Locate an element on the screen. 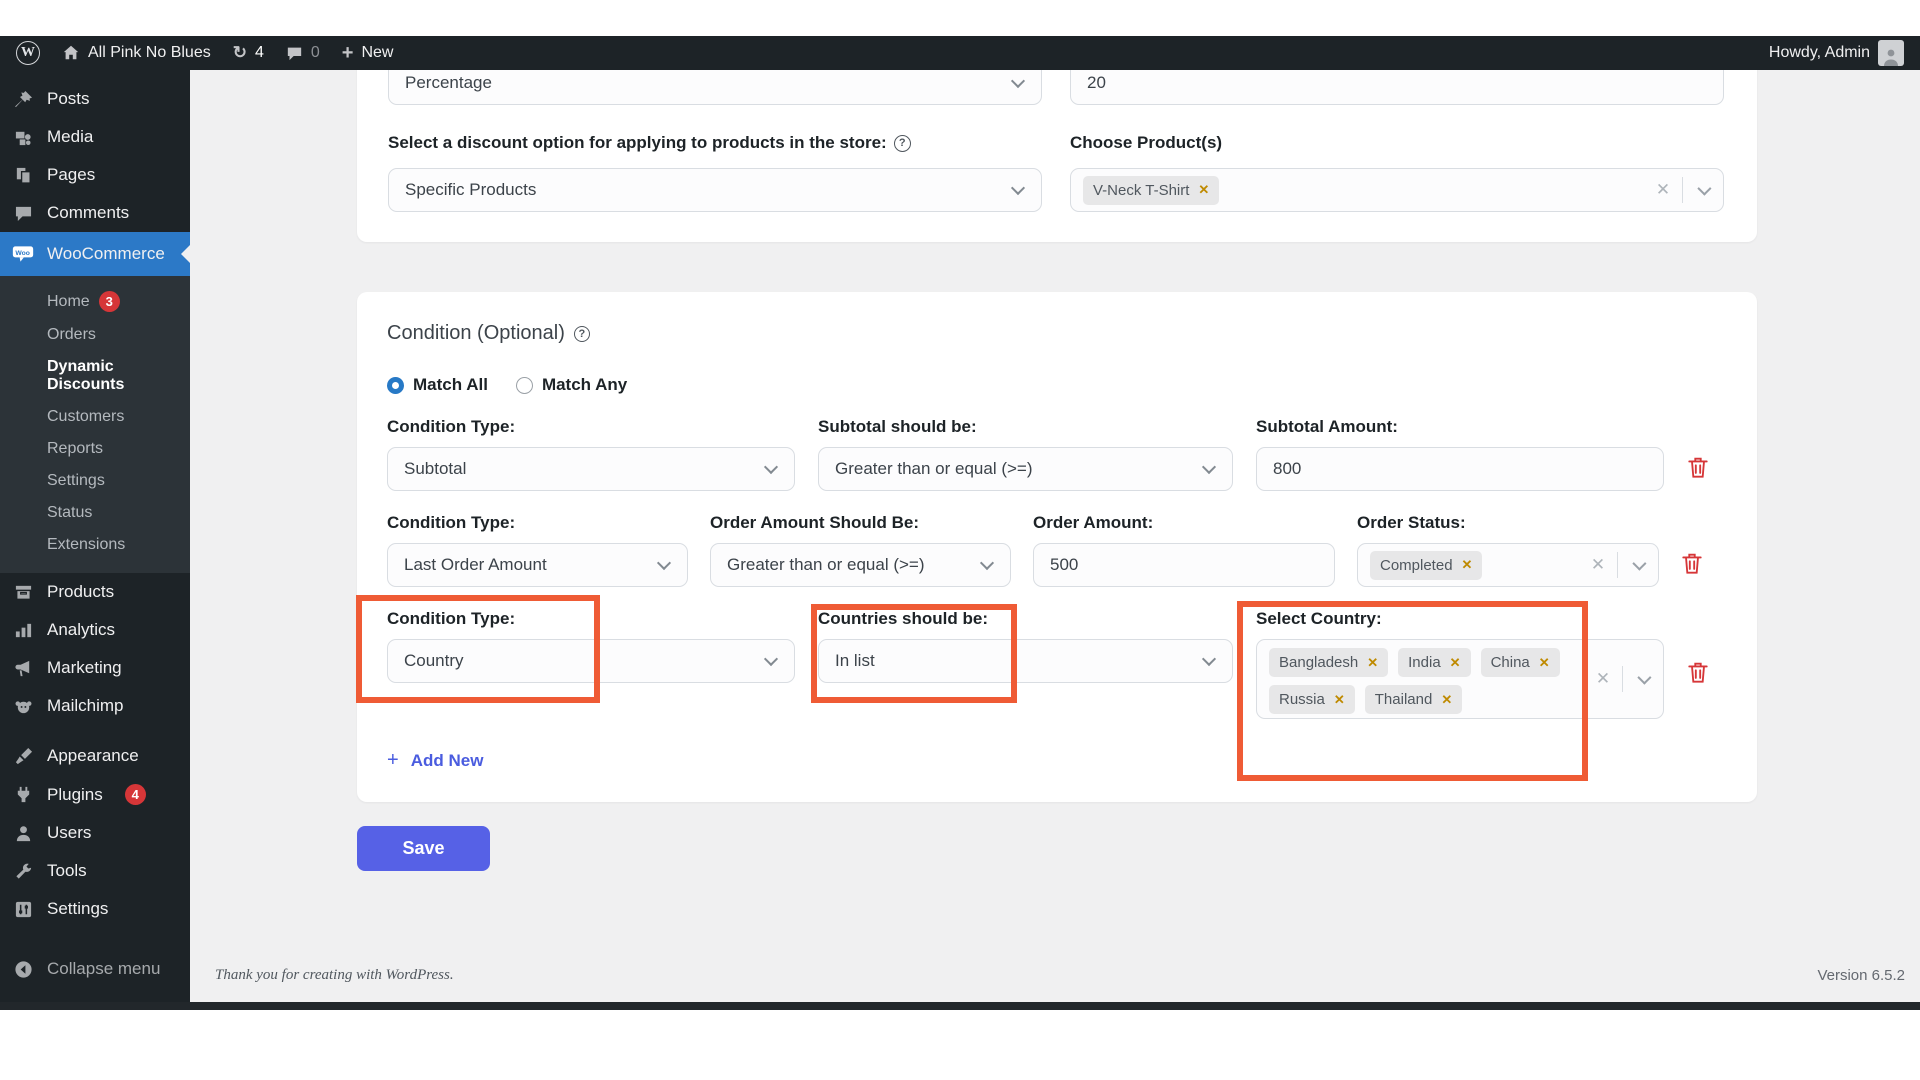 The image size is (1920, 1080). comments-link: 0 is located at coordinates (303, 53).